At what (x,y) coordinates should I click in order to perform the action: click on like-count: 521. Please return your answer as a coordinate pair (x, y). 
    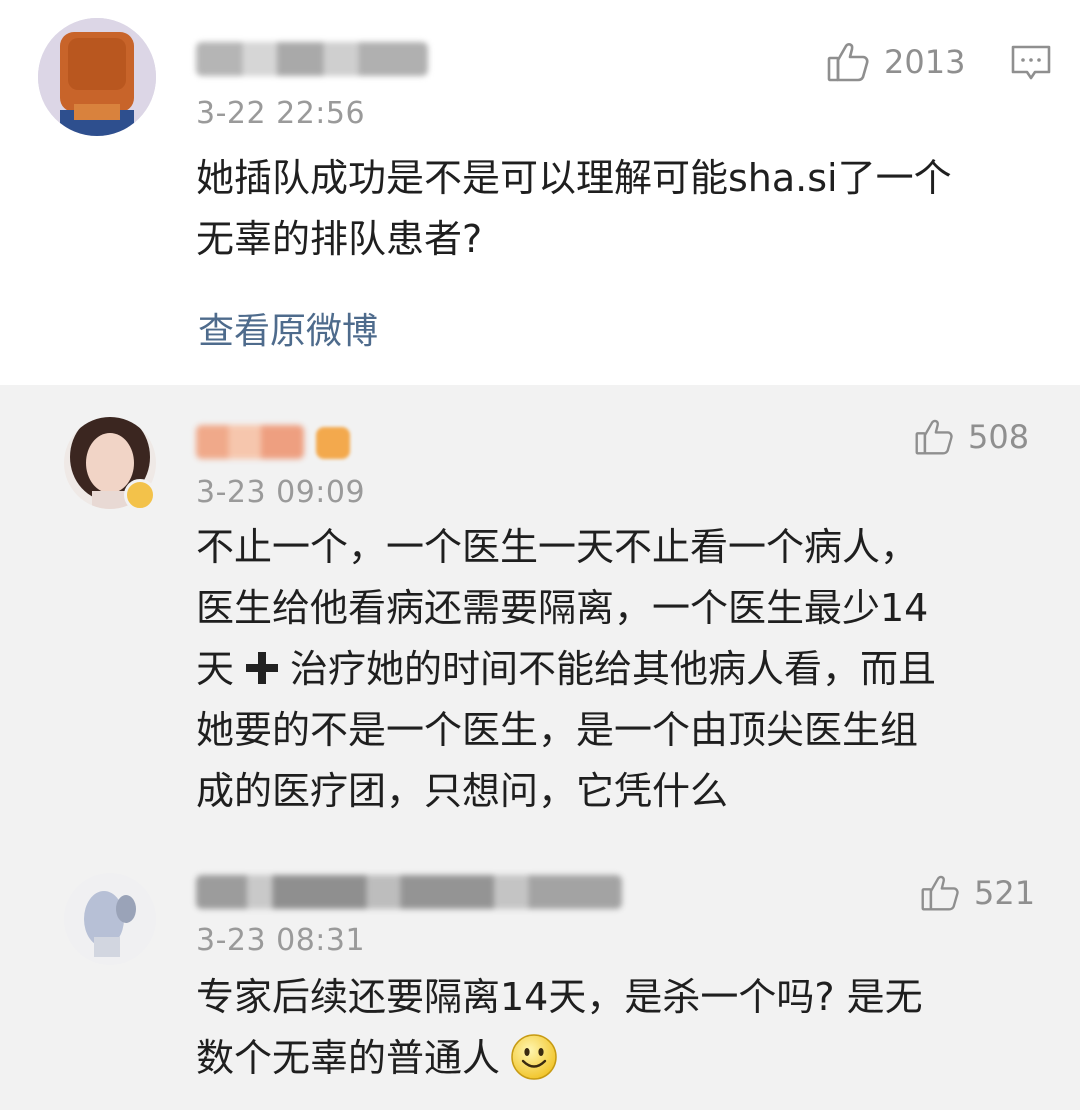
    Looking at the image, I should click on (1005, 893).